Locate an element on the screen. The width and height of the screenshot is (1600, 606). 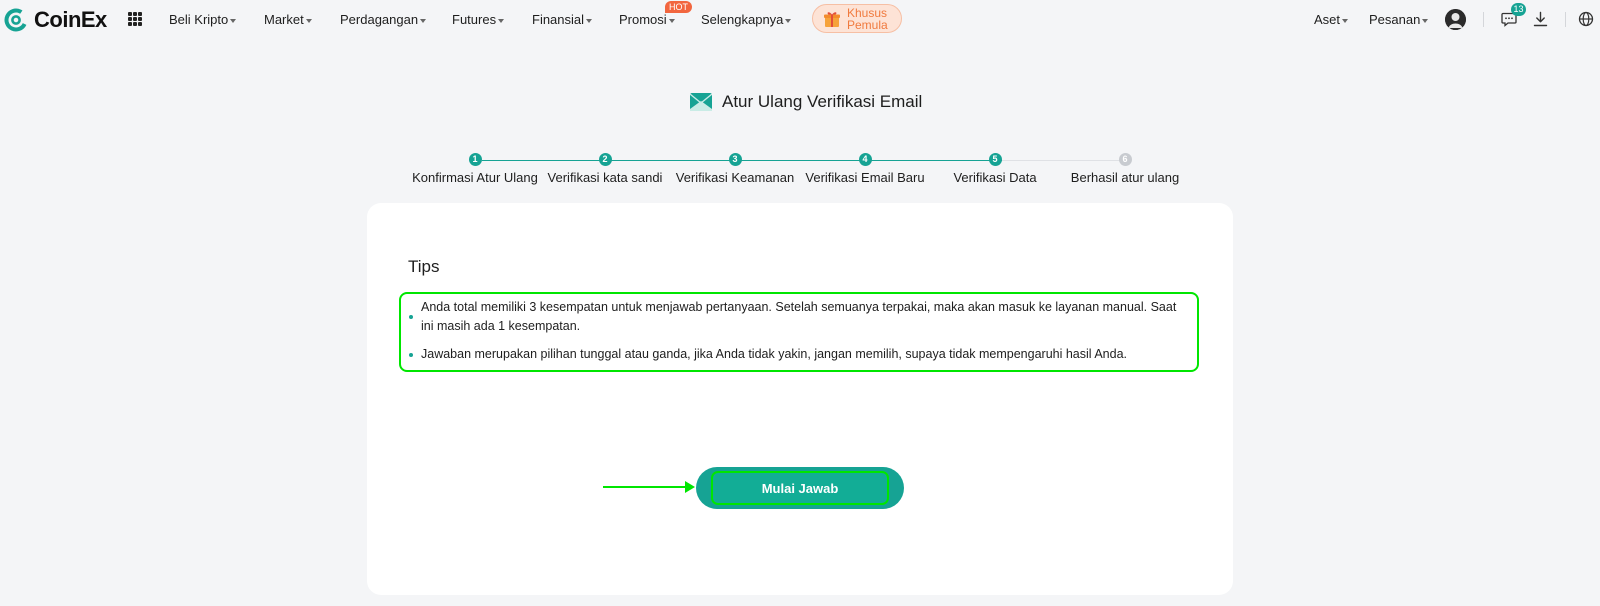
step-3-number: 3 is located at coordinates (735, 159).